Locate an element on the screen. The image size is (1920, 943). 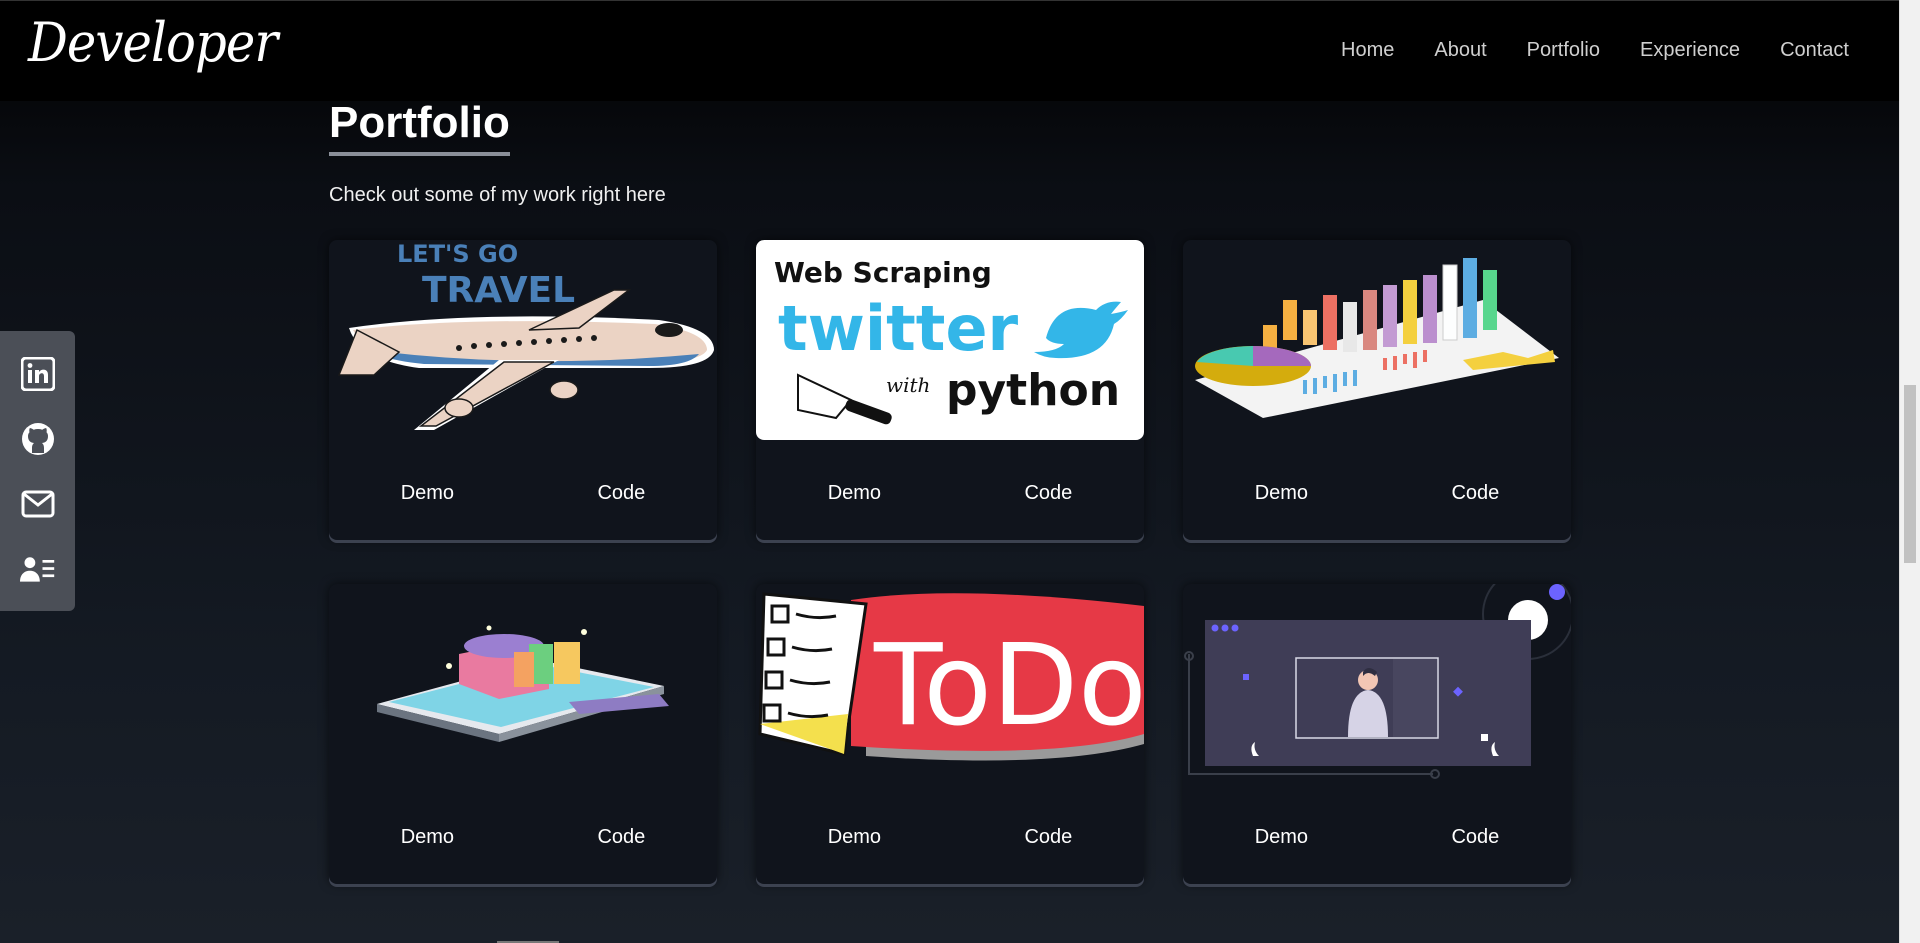
thumb-text-twitter: twitter is located at coordinates (898, 328).